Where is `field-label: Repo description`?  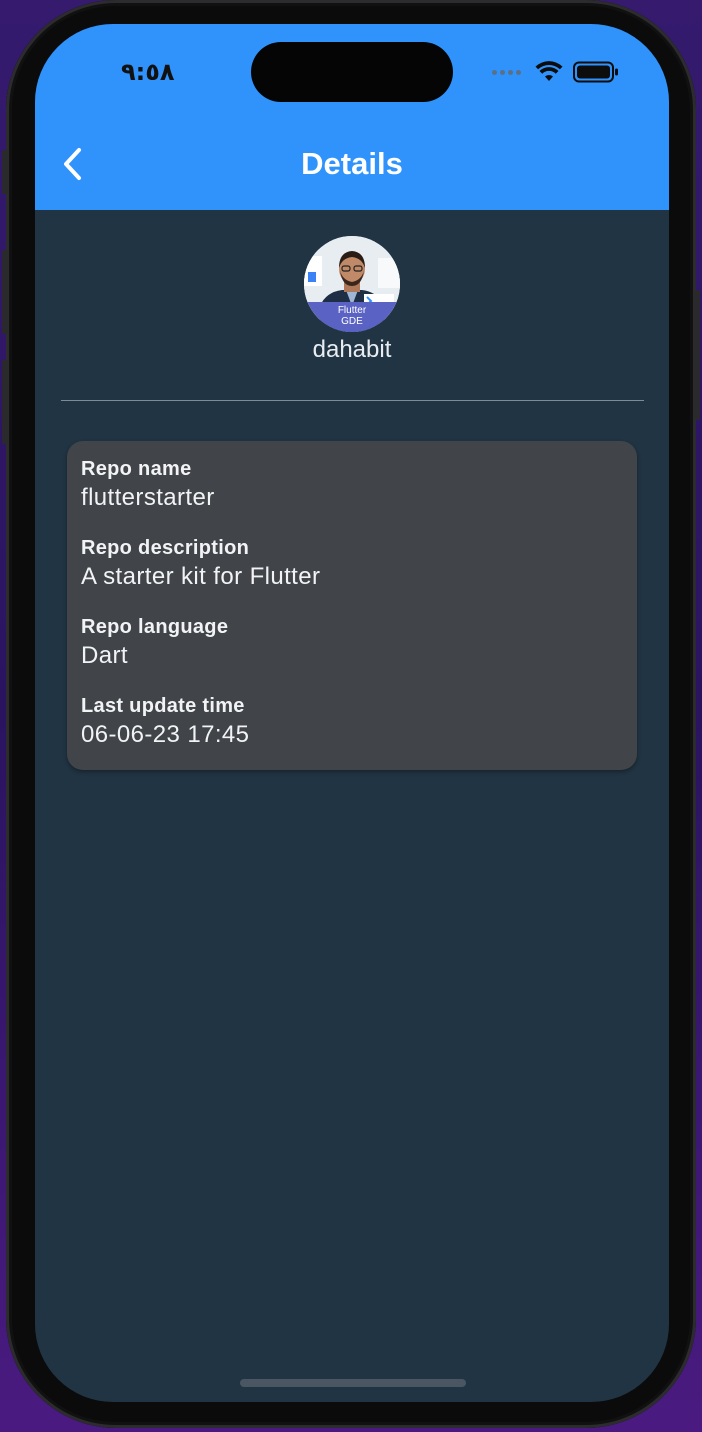
field-label: Repo description is located at coordinates (165, 548).